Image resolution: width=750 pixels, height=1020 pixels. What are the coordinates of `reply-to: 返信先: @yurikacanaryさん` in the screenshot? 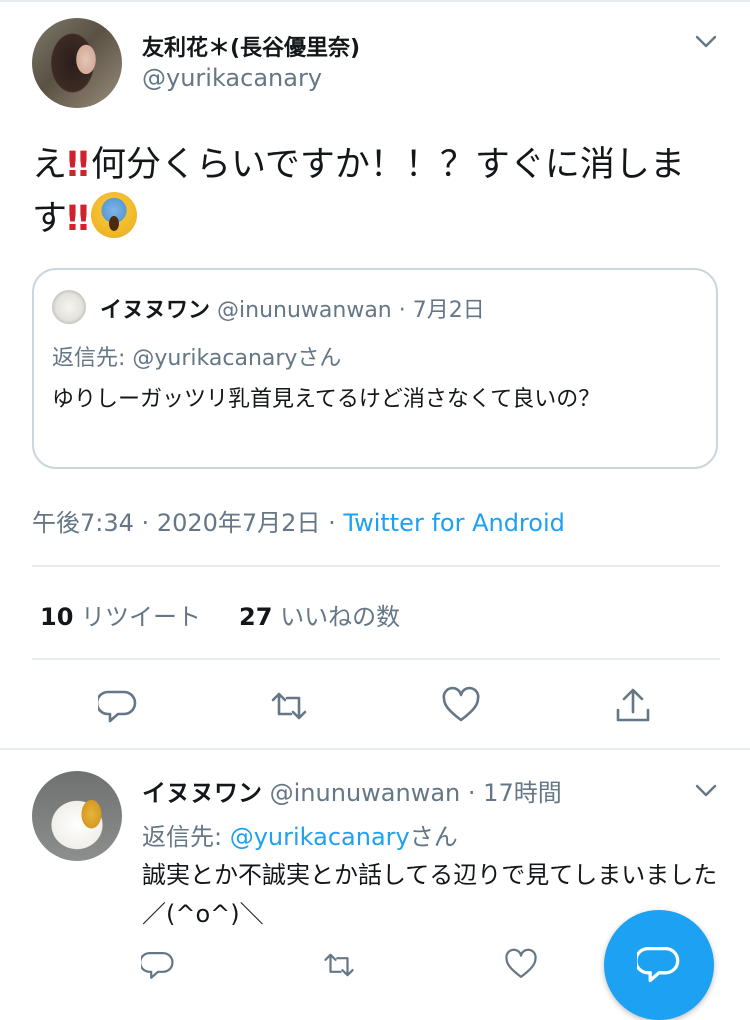 It's located at (300, 834).